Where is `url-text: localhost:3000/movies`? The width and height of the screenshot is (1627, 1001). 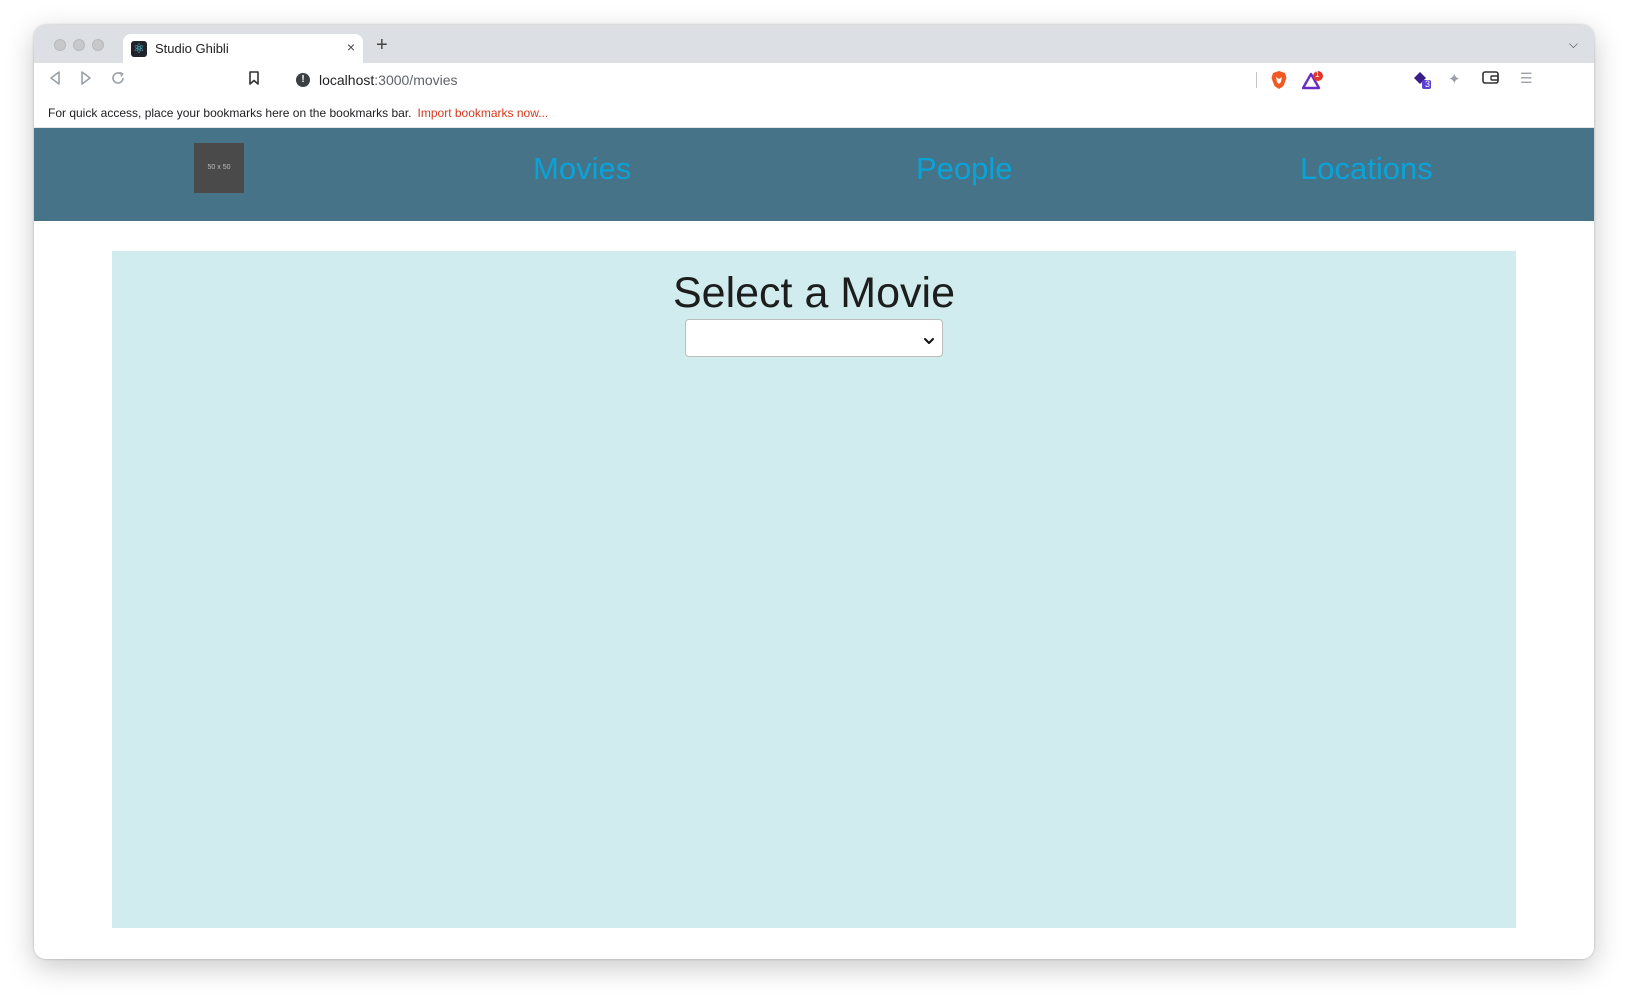 url-text: localhost:3000/movies is located at coordinates (388, 80).